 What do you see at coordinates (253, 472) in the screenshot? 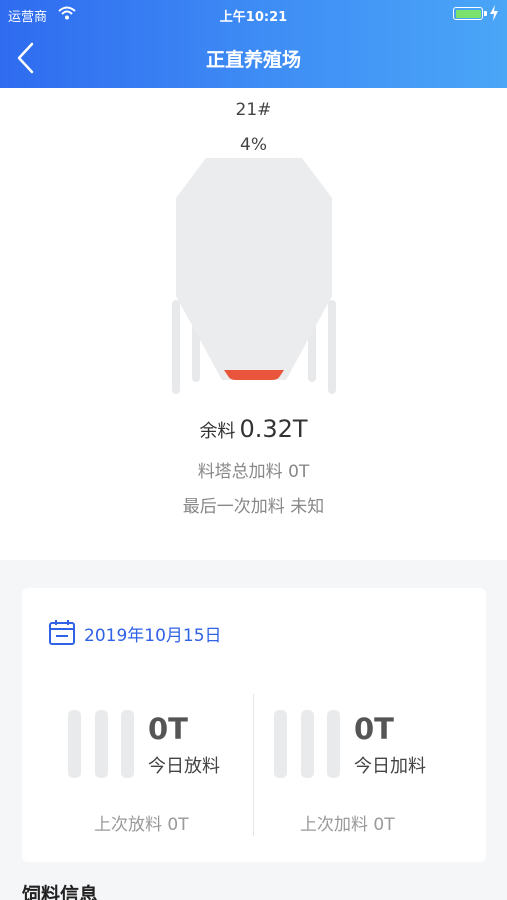
I see `total-added-text: 料塔总加料 0T` at bounding box center [253, 472].